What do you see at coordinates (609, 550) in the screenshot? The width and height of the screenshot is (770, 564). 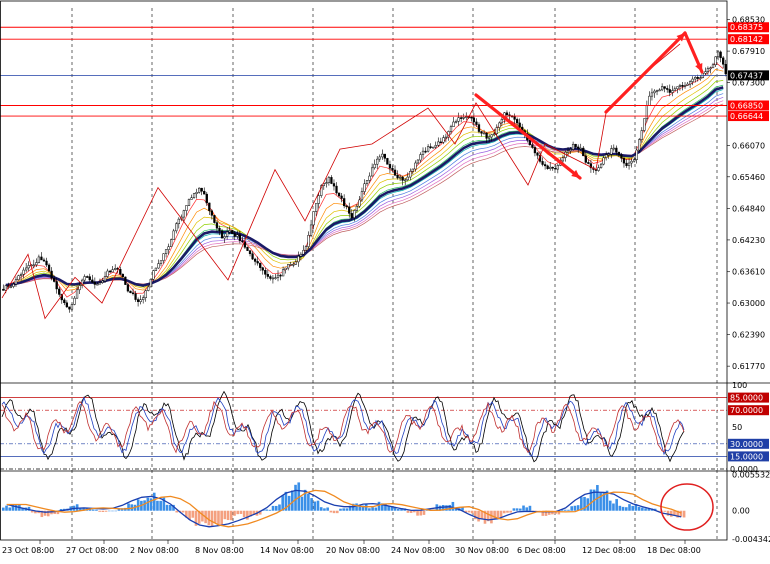 I see `time-axis-tick: 12 Dec 08:00` at bounding box center [609, 550].